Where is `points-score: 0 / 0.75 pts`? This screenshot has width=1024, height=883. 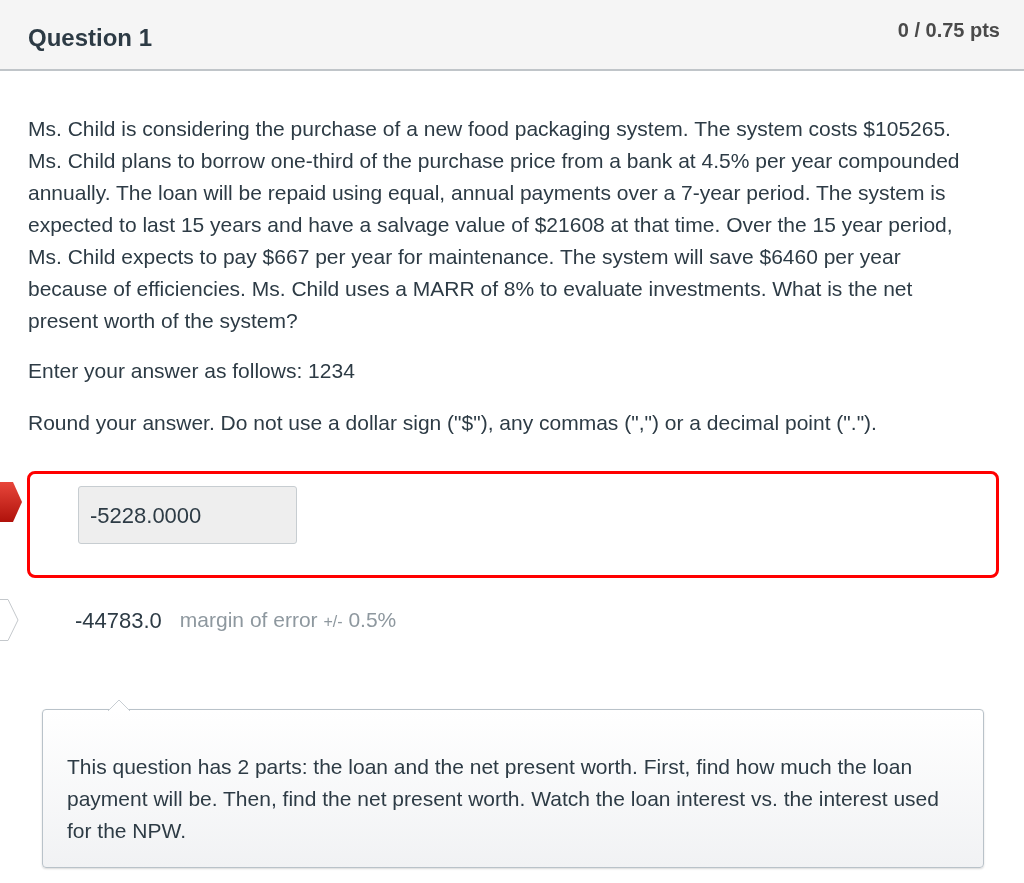 points-score: 0 / 0.75 pts is located at coordinates (948, 30).